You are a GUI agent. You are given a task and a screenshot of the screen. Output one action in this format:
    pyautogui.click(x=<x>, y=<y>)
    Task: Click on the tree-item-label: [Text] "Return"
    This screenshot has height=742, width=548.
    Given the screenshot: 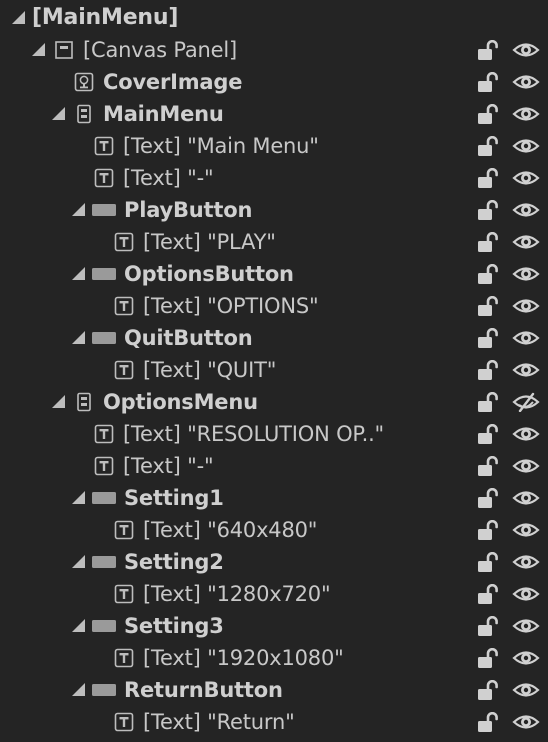 What is the action you would take?
    pyautogui.click(x=219, y=722)
    